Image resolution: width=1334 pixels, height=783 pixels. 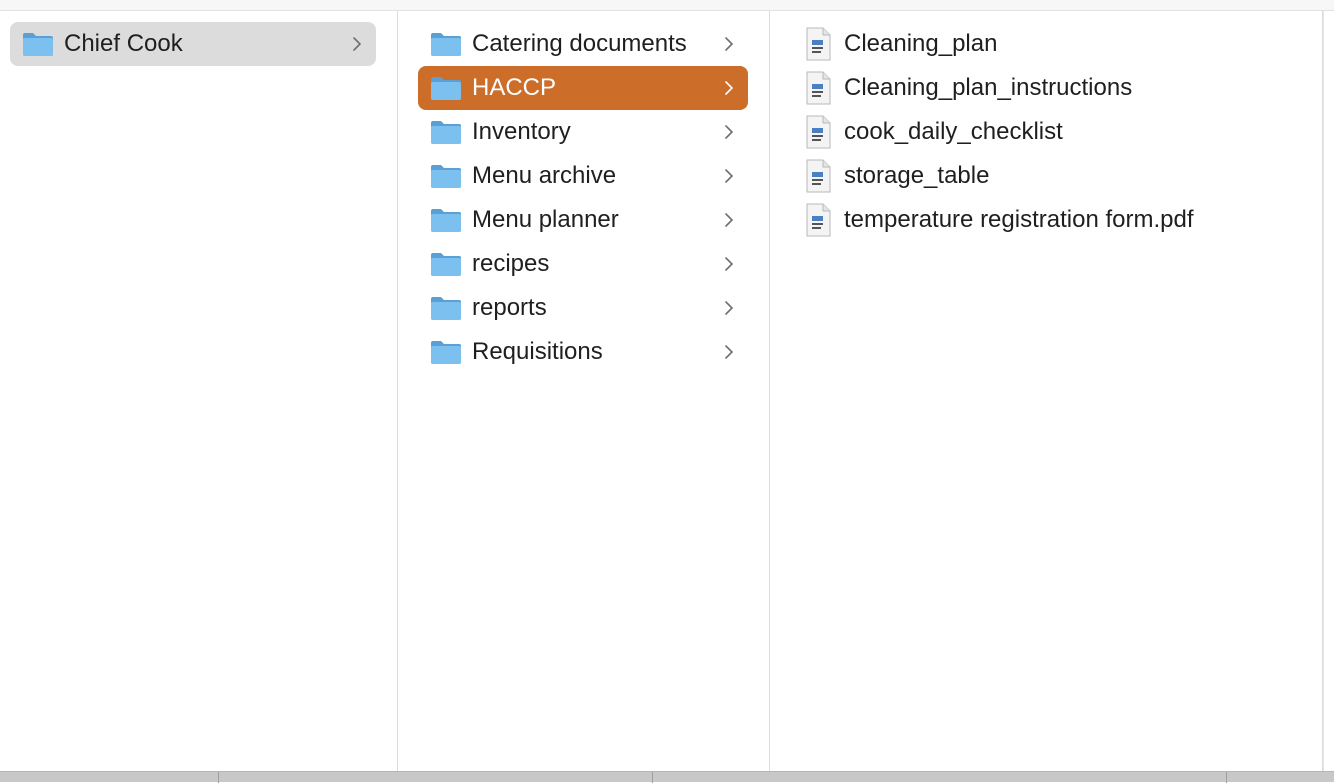 I want to click on folder-row-catering-documents: Catering documents, so click(x=583, y=44).